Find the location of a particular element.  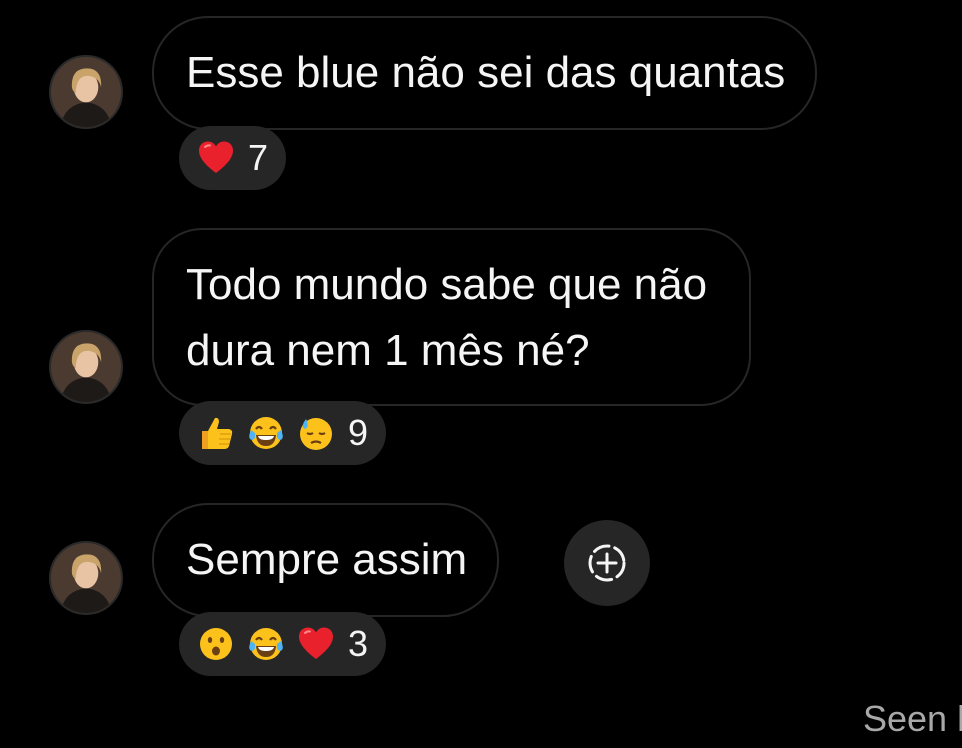

reactions-pill: 7 is located at coordinates (233, 158).